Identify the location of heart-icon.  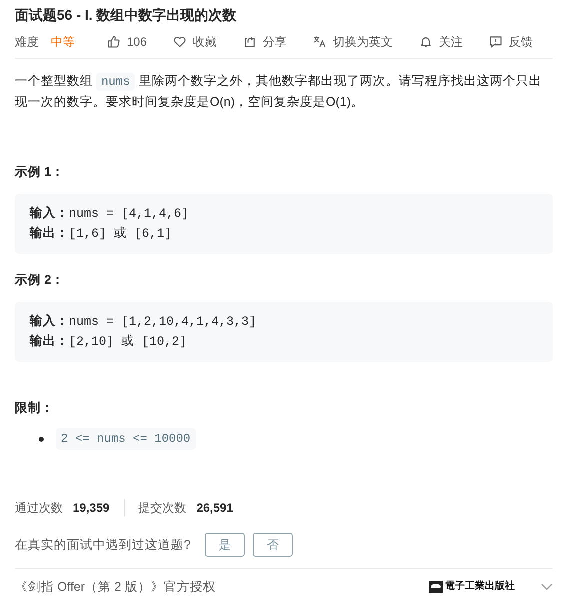
(180, 41).